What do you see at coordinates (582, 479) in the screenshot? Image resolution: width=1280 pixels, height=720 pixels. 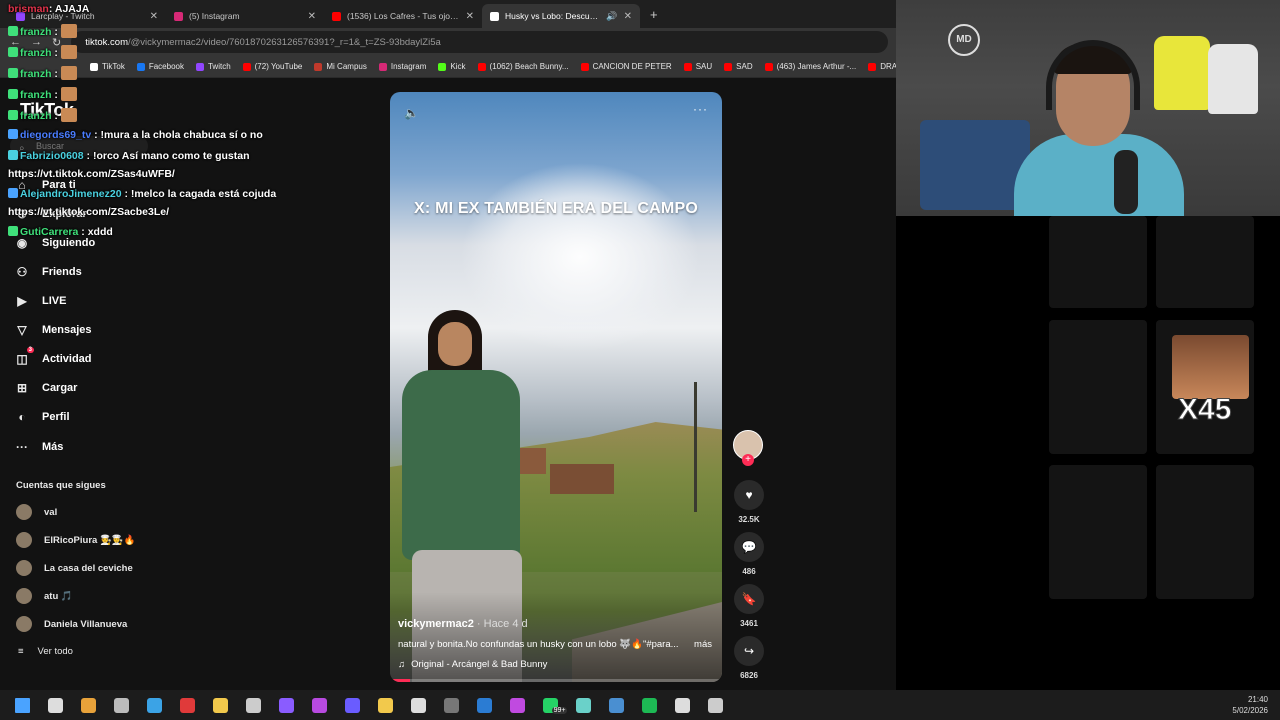 I see `video-frame-house` at bounding box center [582, 479].